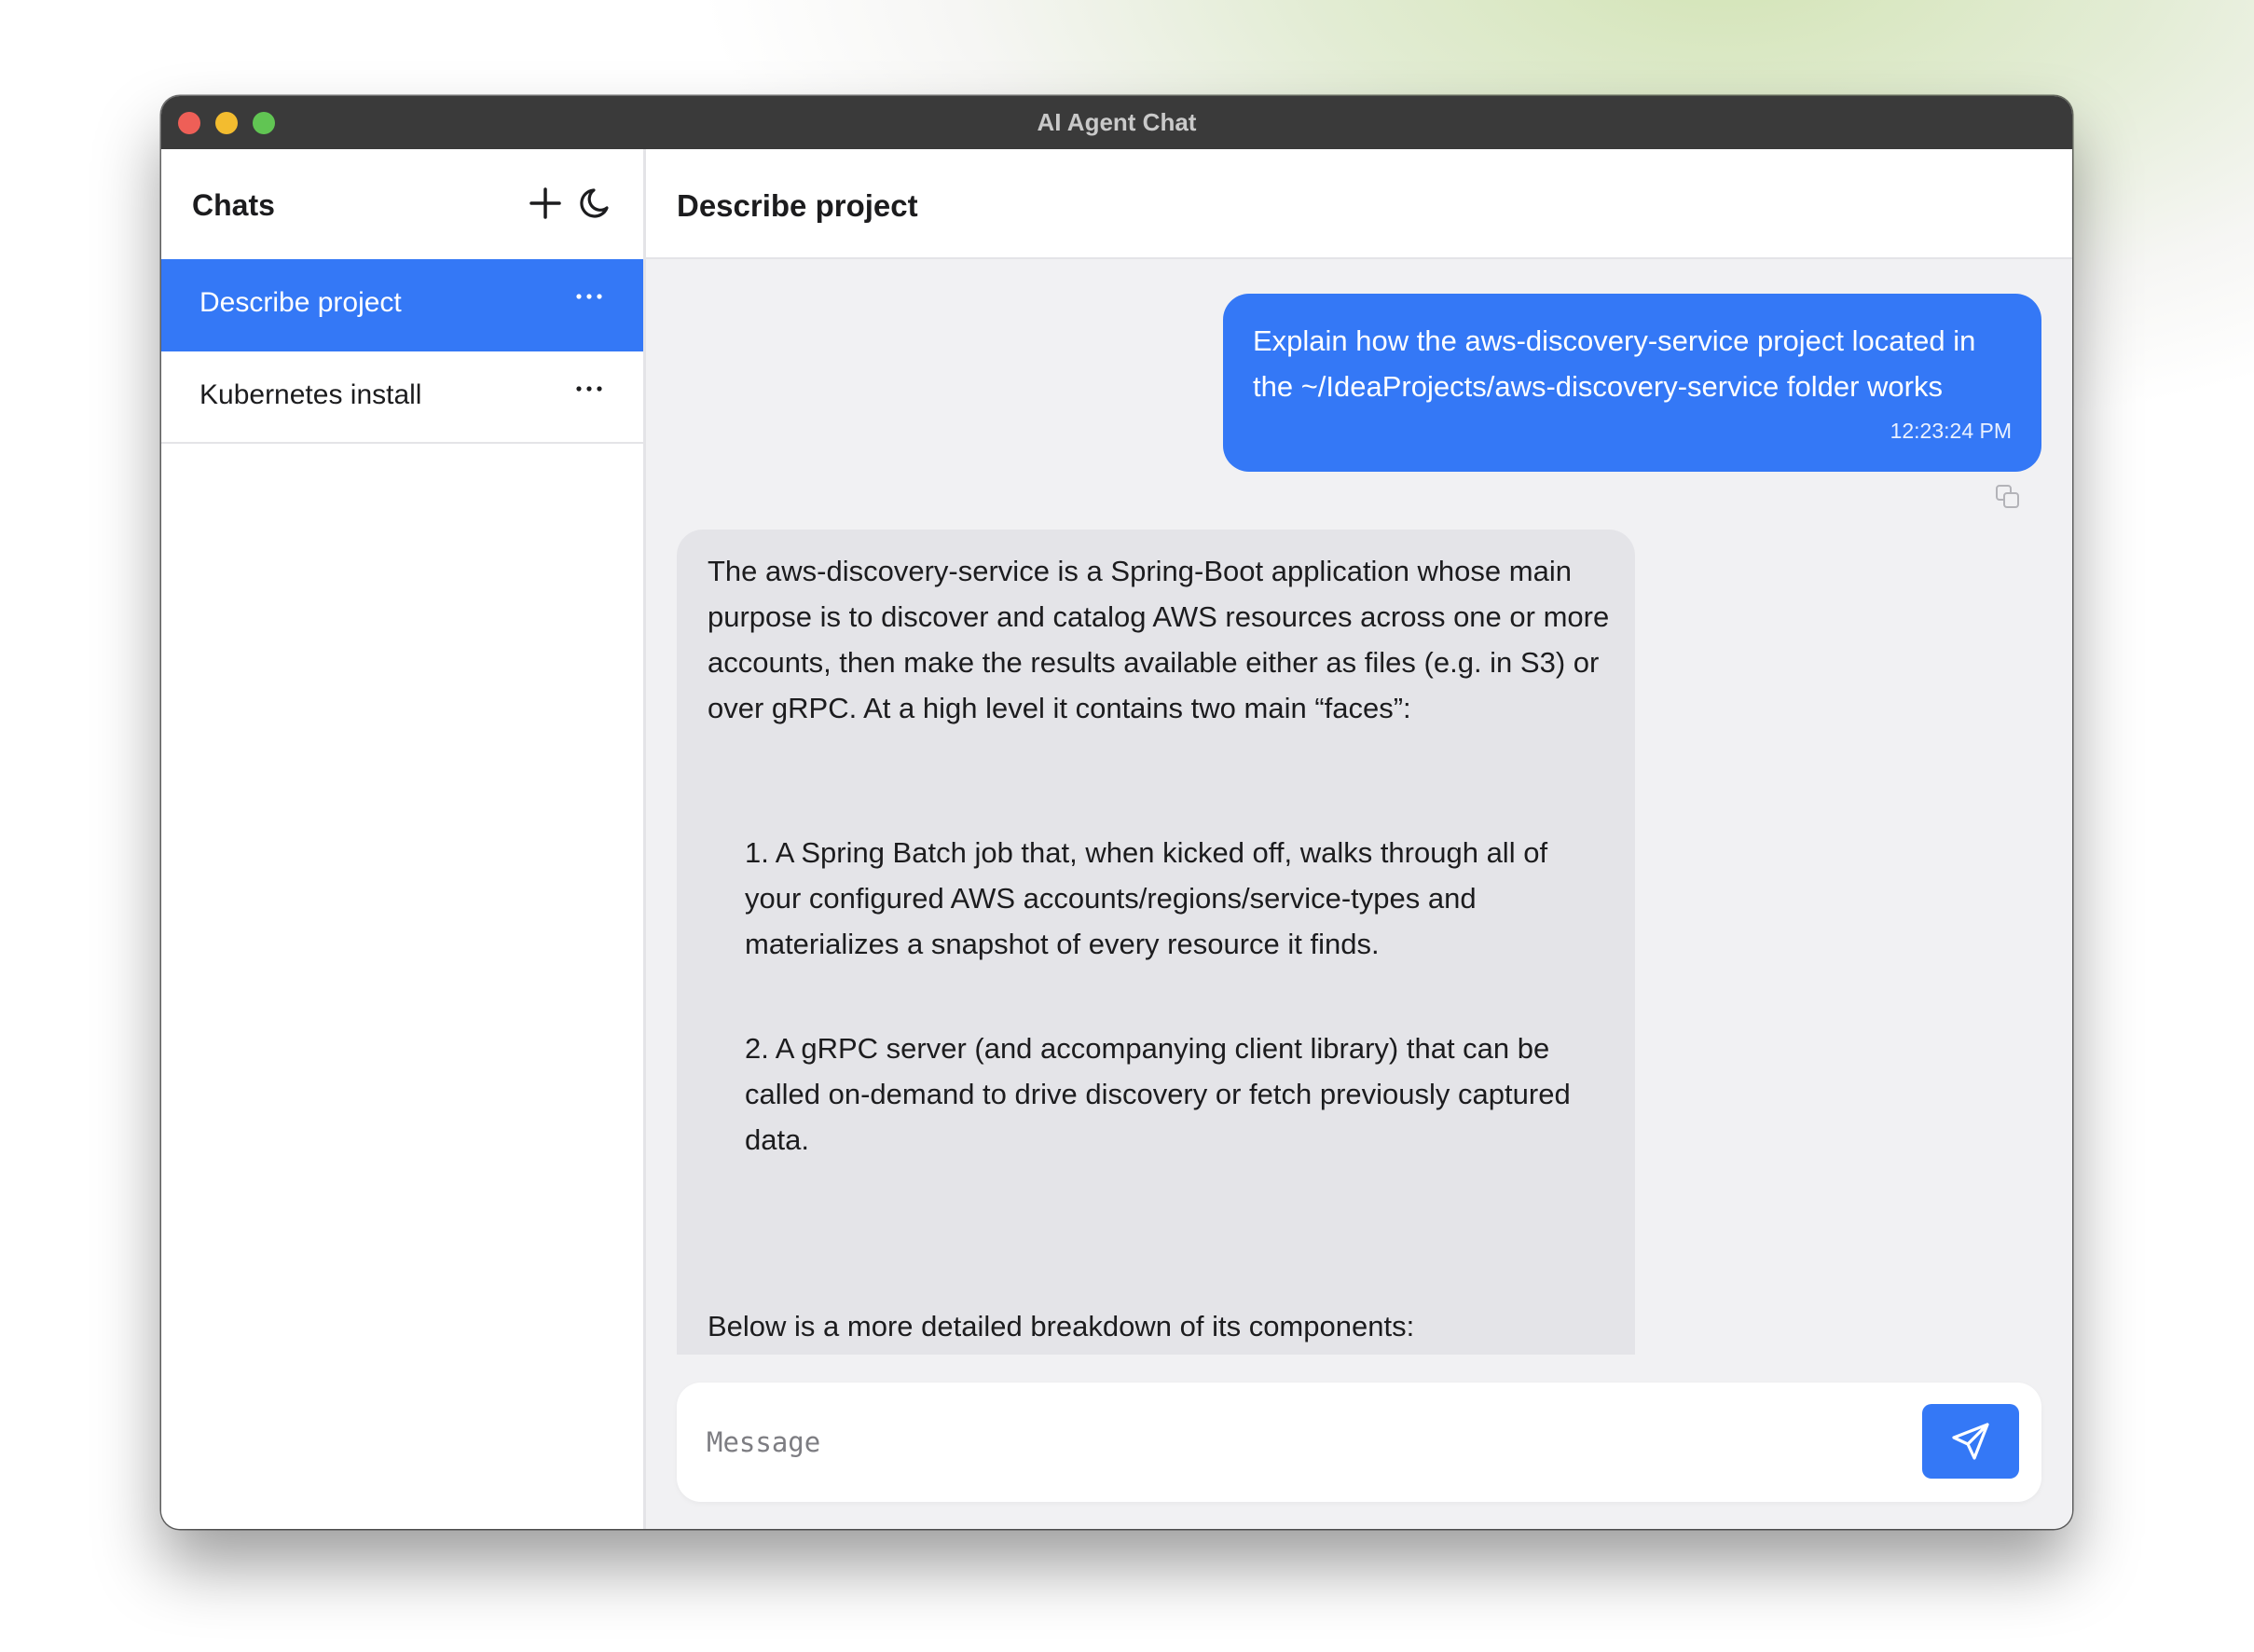 Image resolution: width=2254 pixels, height=1652 pixels. What do you see at coordinates (1359, 204) in the screenshot?
I see `chat-header: Describe project` at bounding box center [1359, 204].